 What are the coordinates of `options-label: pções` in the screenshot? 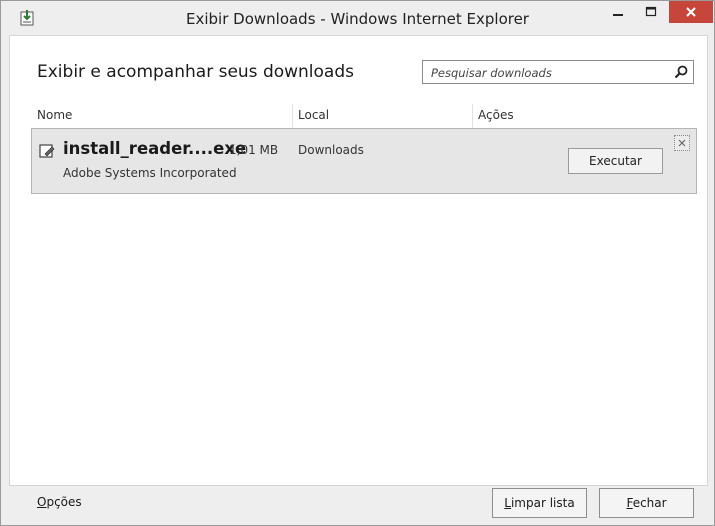 It's located at (64, 502).